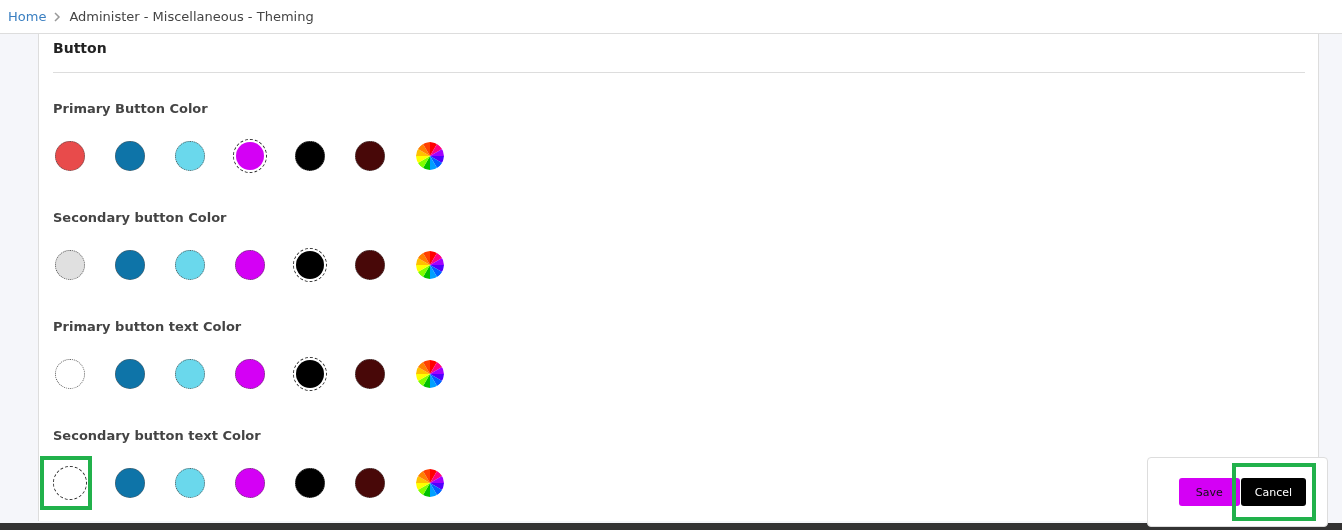  Describe the element at coordinates (80, 48) in the screenshot. I see `card-title: Button` at that location.